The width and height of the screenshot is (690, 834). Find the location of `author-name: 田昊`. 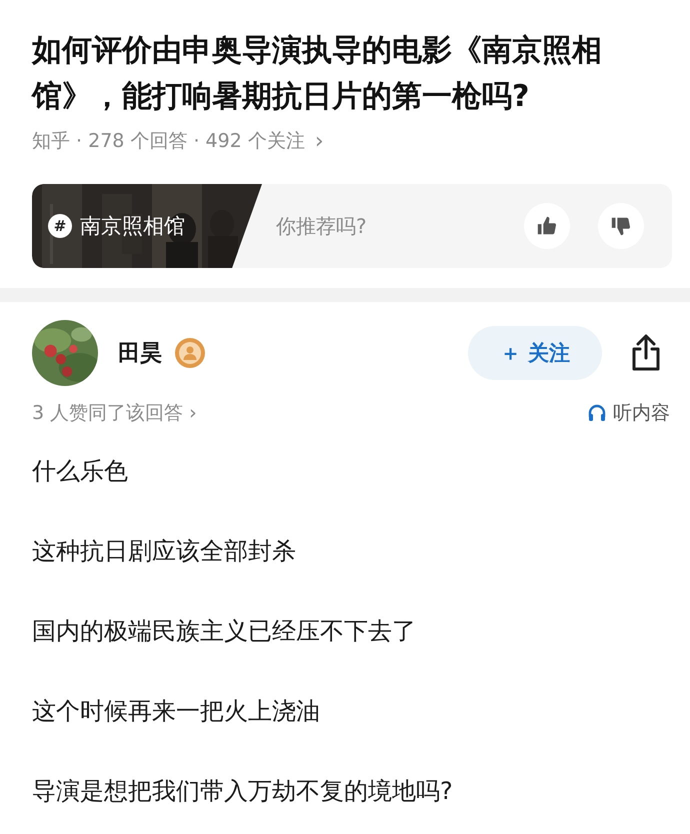

author-name: 田昊 is located at coordinates (140, 353).